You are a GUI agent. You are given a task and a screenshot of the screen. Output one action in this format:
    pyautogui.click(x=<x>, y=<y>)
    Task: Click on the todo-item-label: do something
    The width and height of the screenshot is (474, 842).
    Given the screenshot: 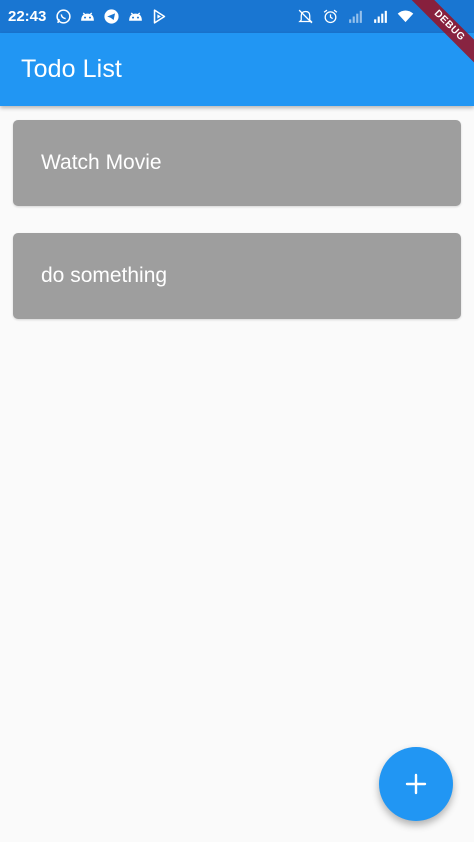 What is the action you would take?
    pyautogui.click(x=104, y=275)
    